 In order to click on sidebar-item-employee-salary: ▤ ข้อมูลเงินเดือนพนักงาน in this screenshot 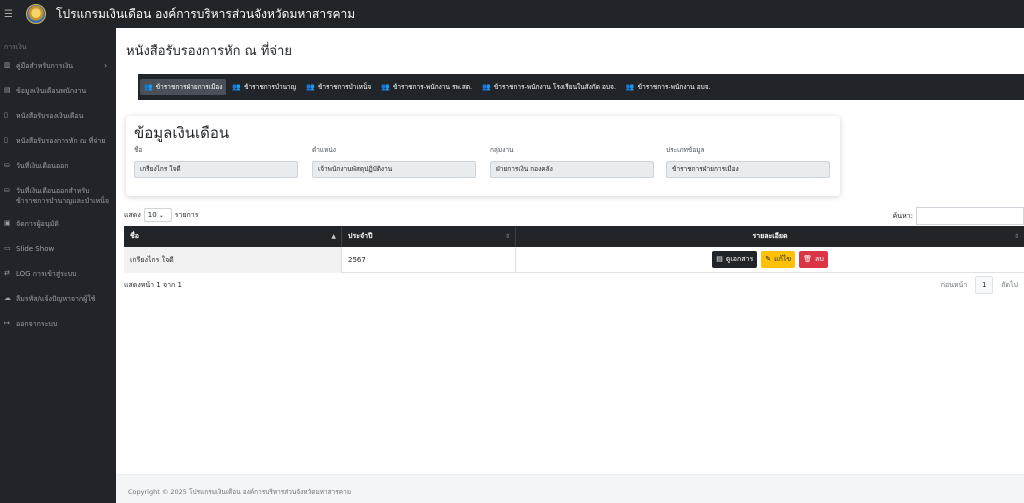, I will do `click(58, 98)`.